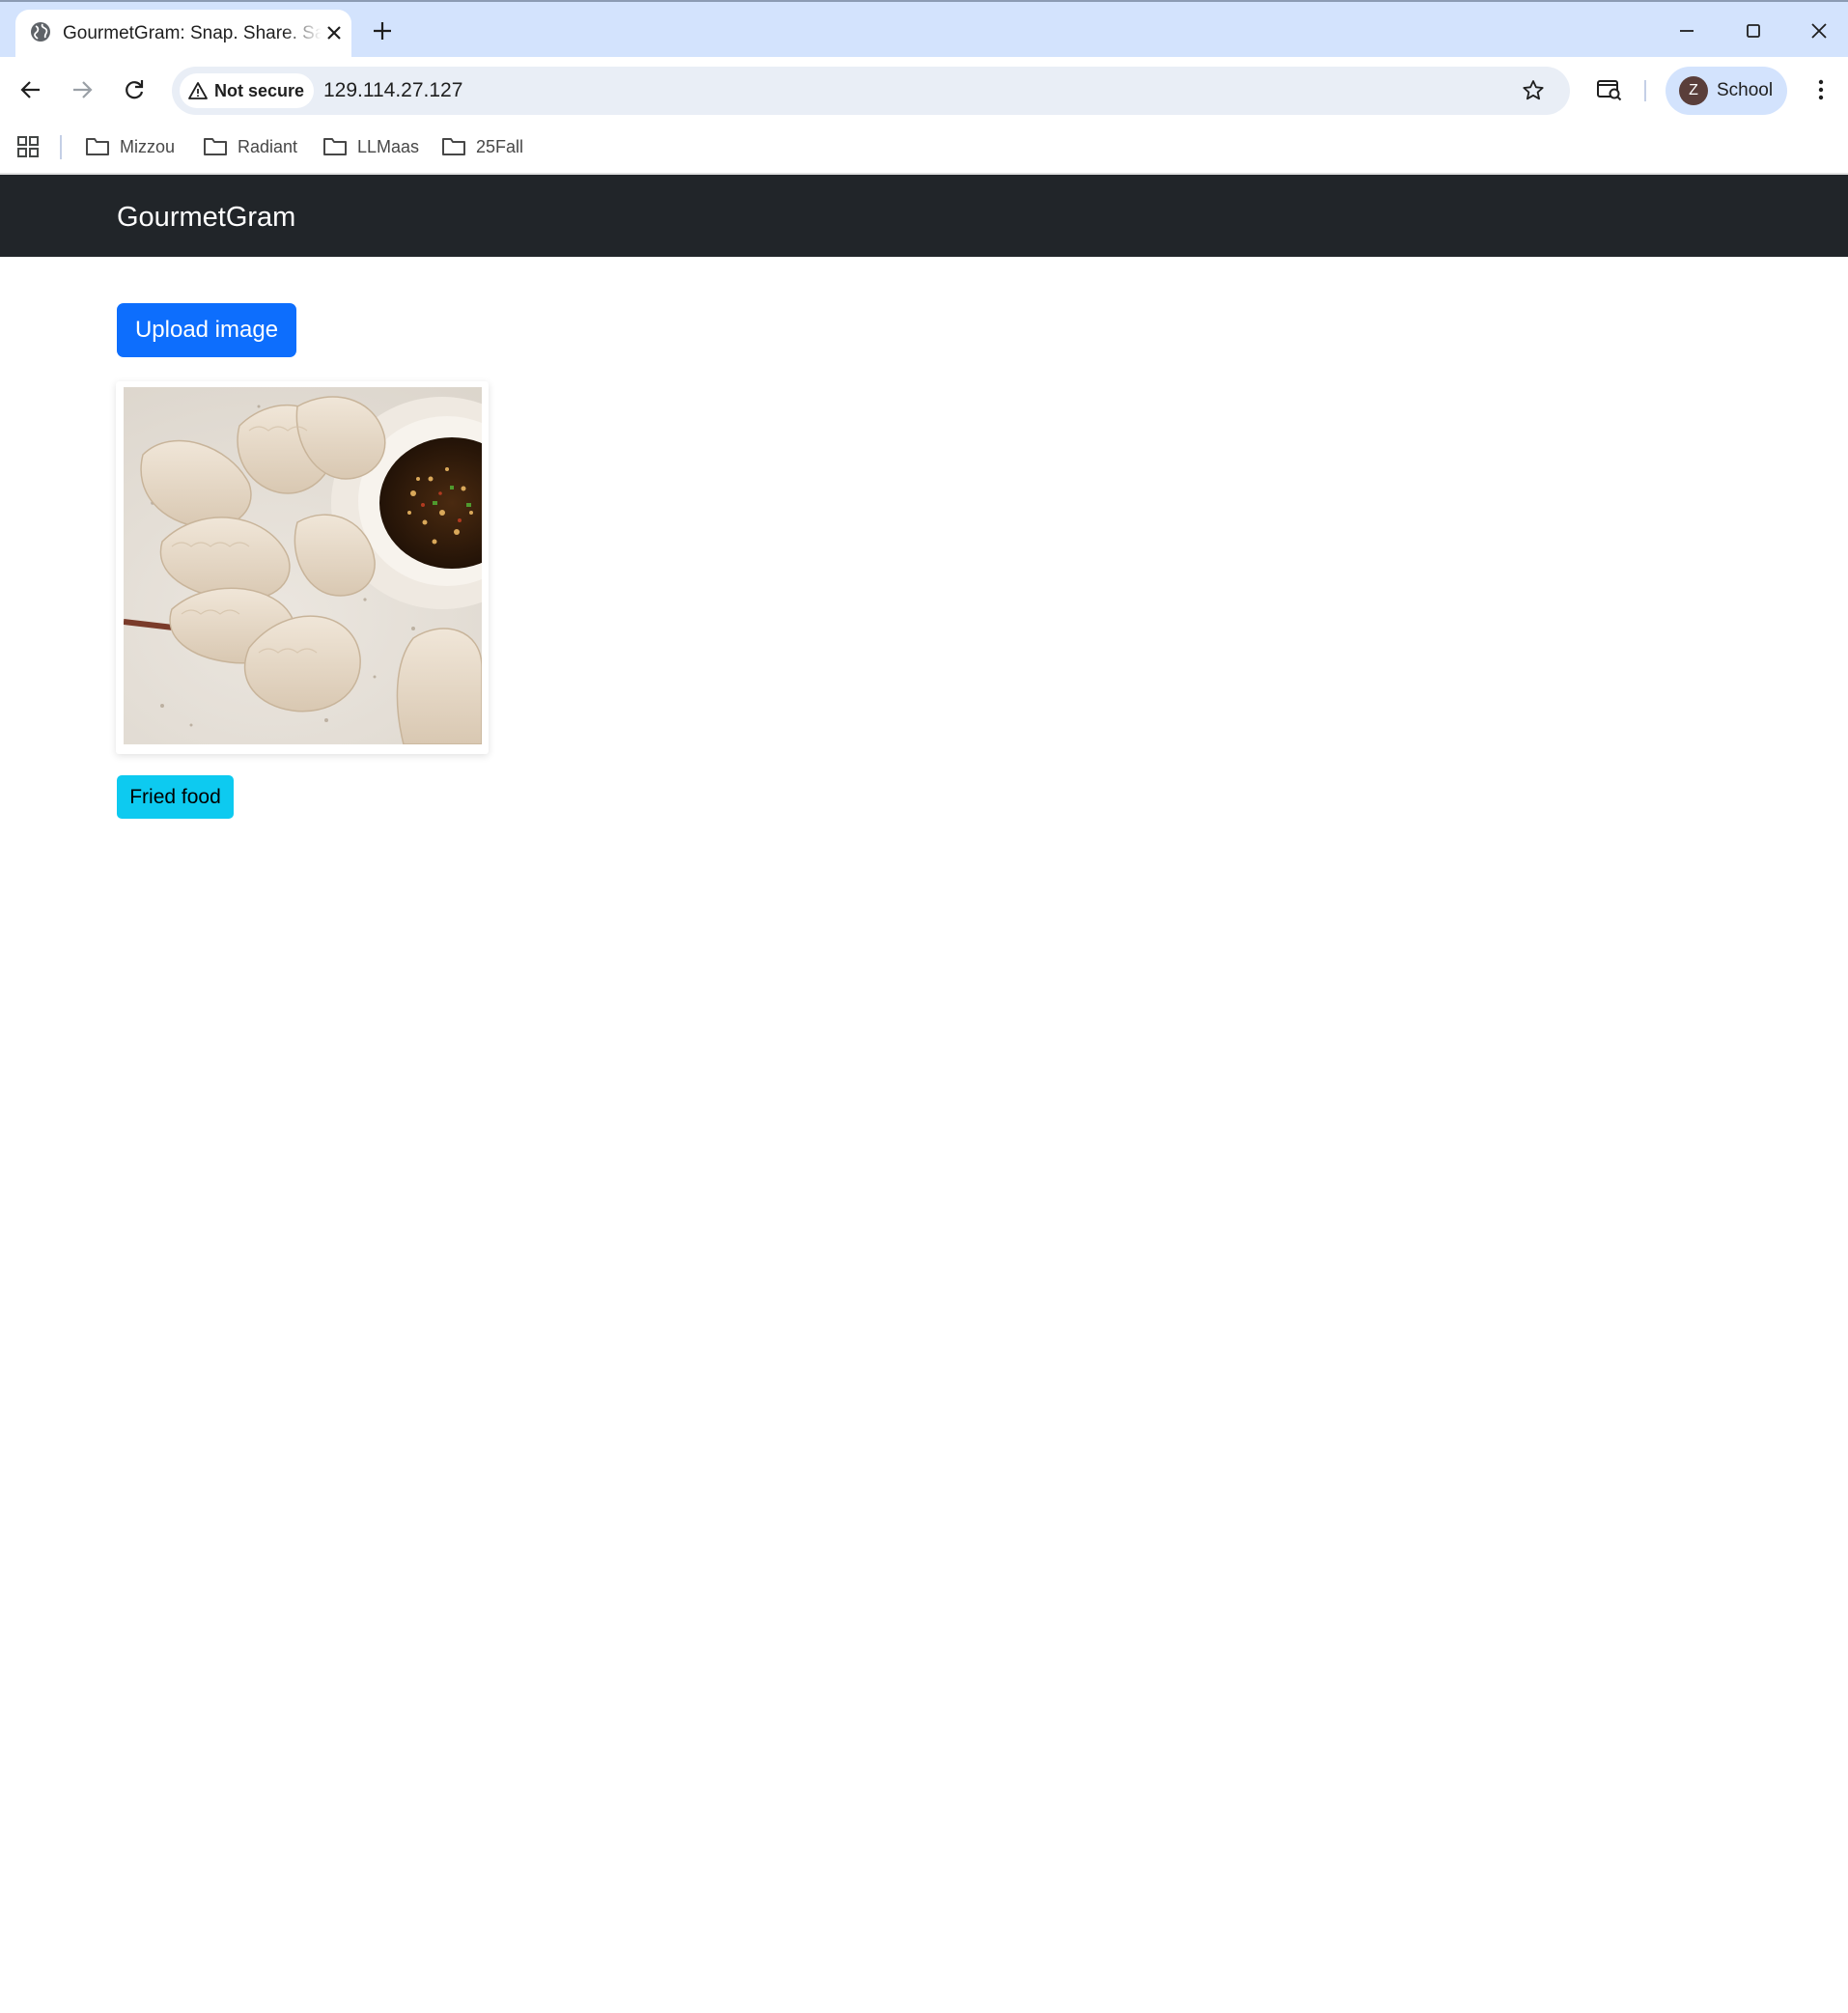 This screenshot has width=1848, height=2013. What do you see at coordinates (393, 90) in the screenshot?
I see `url-text: 129.114.27.127` at bounding box center [393, 90].